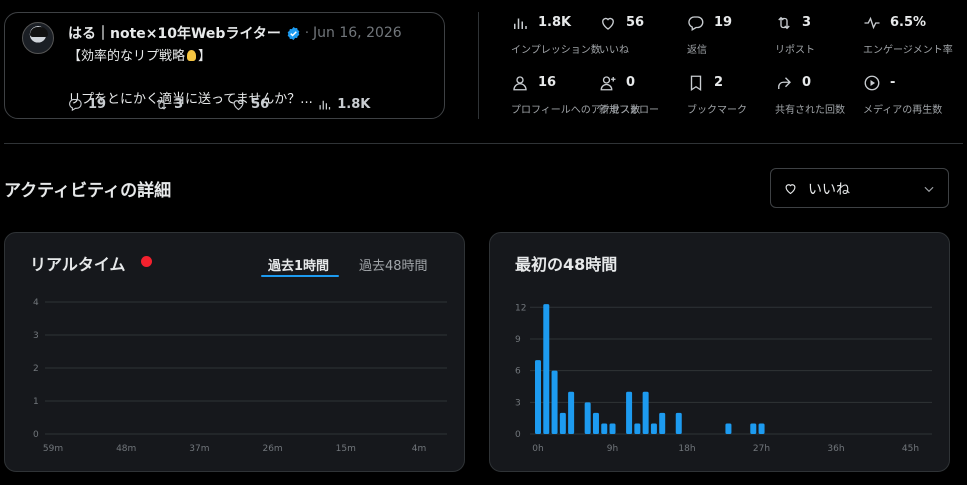  Describe the element at coordinates (250, 104) in the screenshot. I see `like-action: 56` at that location.